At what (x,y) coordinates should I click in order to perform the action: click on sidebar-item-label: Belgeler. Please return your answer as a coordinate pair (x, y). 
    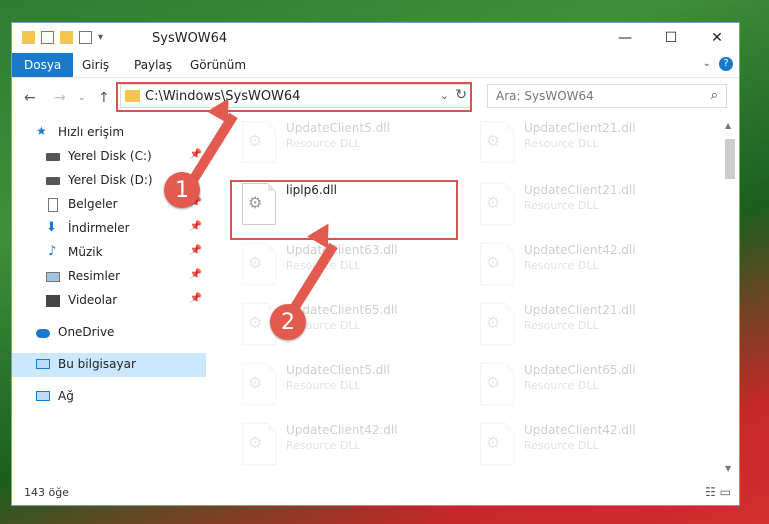
    Looking at the image, I should click on (93, 204).